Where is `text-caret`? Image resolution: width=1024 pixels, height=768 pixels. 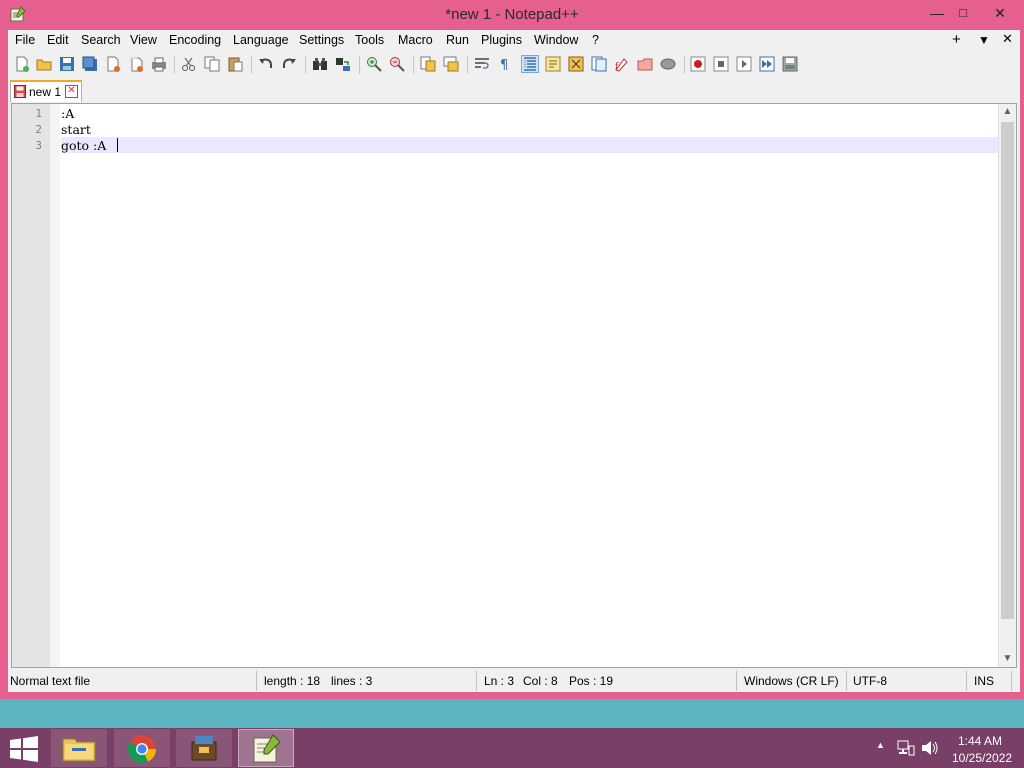 text-caret is located at coordinates (117, 145).